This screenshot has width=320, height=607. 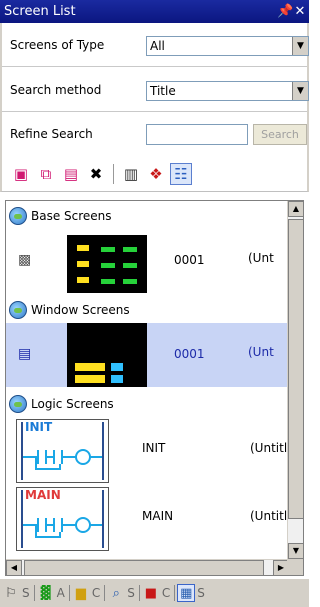 I want to click on group-label: Window Screens, so click(x=80, y=310).